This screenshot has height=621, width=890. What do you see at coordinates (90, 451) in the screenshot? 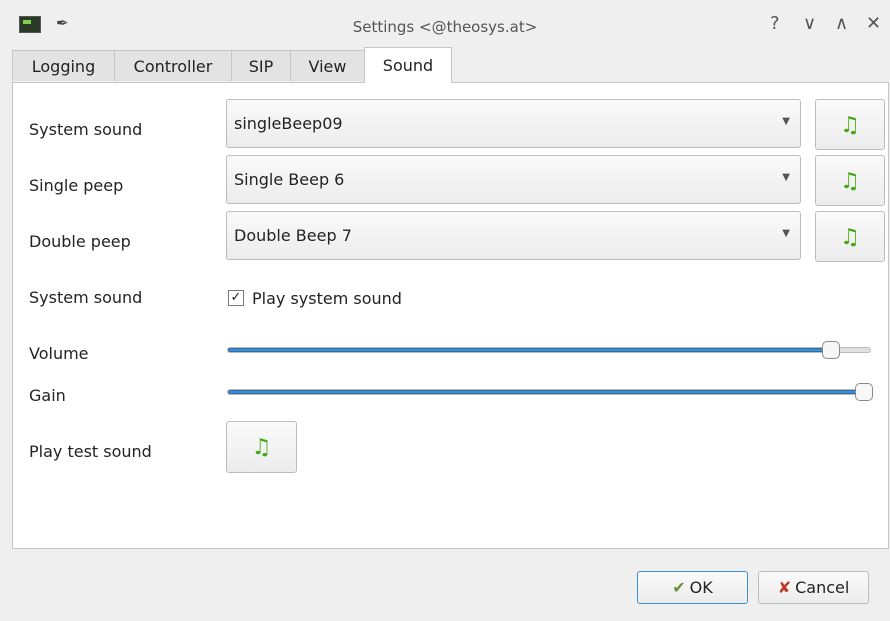
I see `play-test-sound-label: Play test sound` at bounding box center [90, 451].